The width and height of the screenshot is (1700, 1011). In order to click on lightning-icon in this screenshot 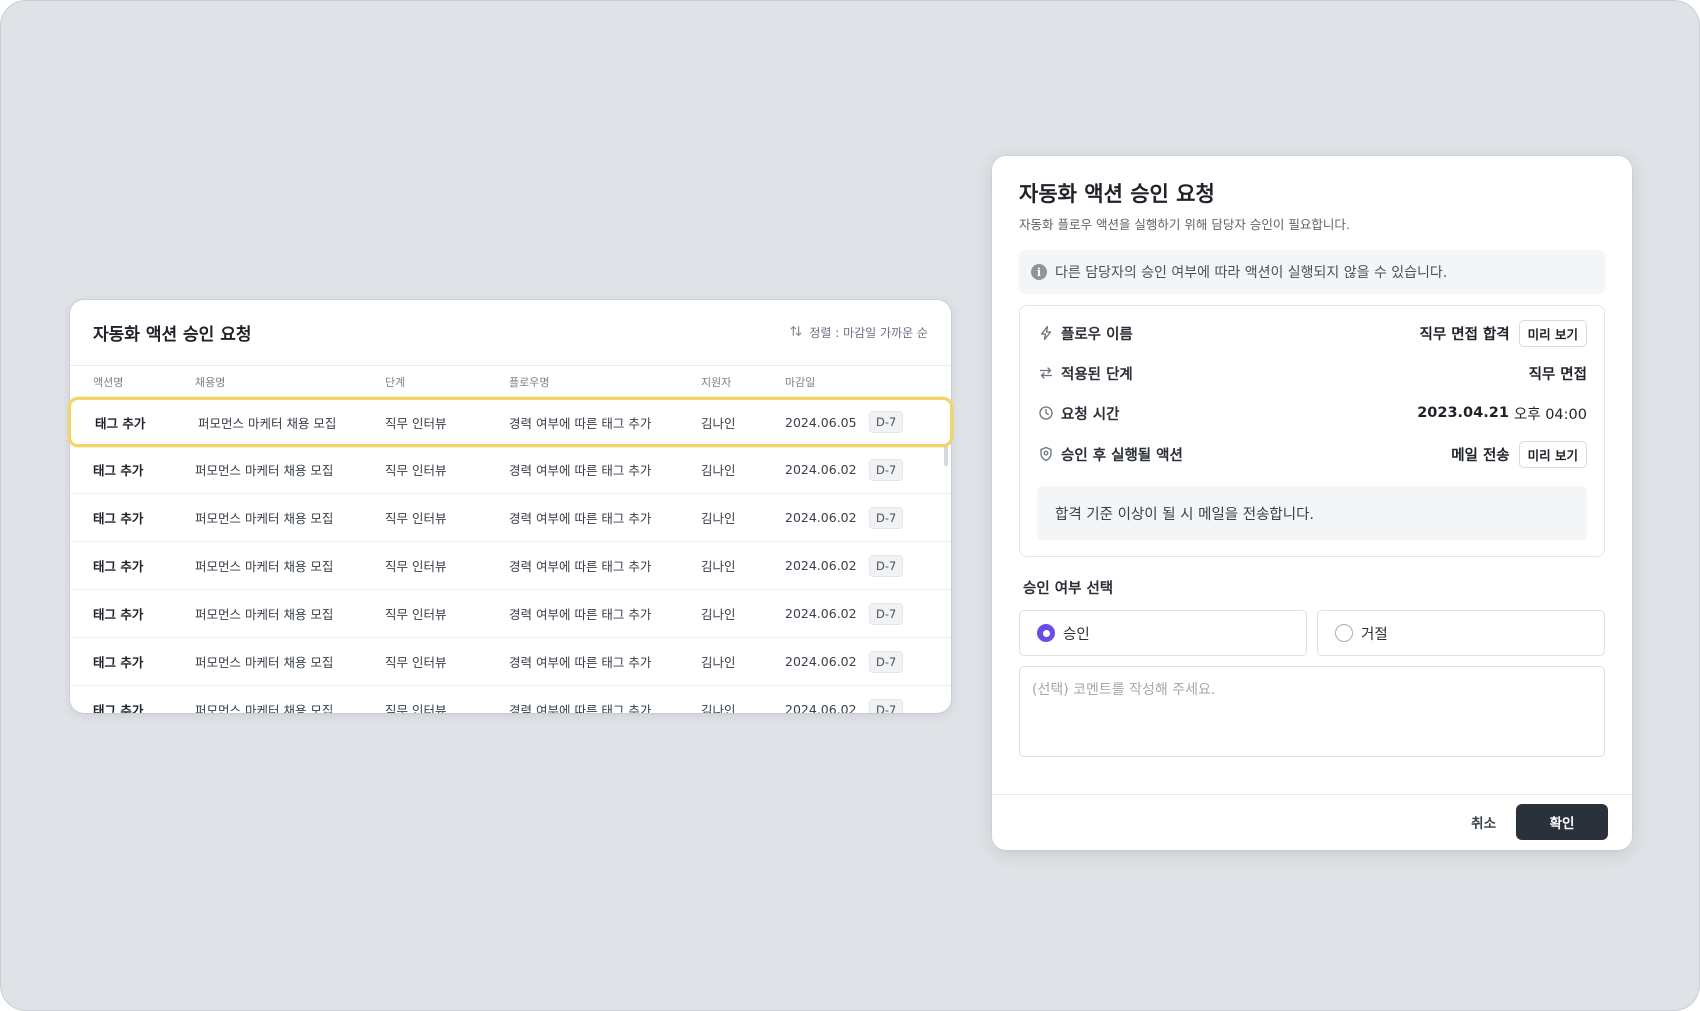, I will do `click(1046, 333)`.